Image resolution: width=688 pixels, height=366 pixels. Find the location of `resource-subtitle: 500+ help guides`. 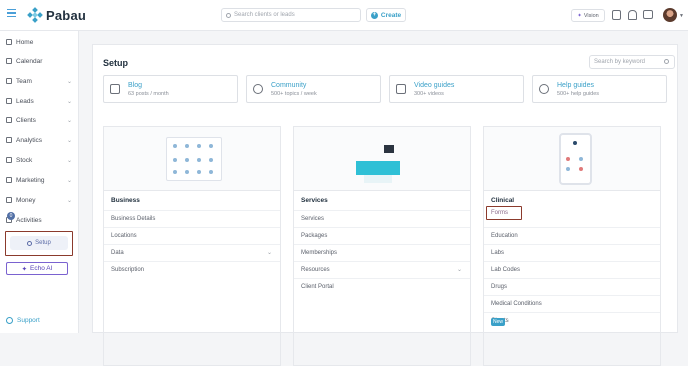

resource-subtitle: 500+ help guides is located at coordinates (578, 94).